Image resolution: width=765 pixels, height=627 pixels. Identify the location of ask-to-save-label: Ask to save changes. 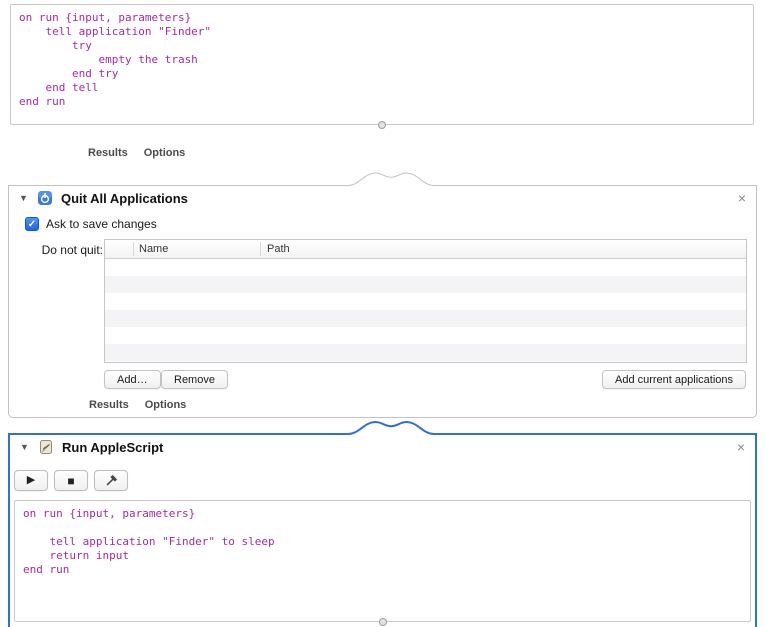
(101, 224).